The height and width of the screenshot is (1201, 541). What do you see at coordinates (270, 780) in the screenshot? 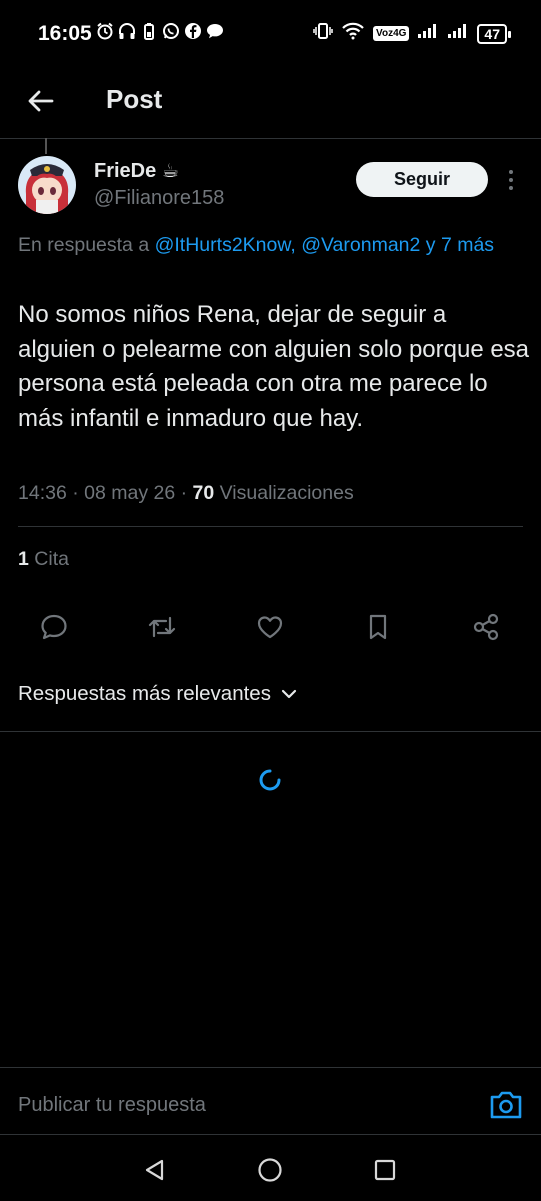
I see `loading-spinner-icon` at bounding box center [270, 780].